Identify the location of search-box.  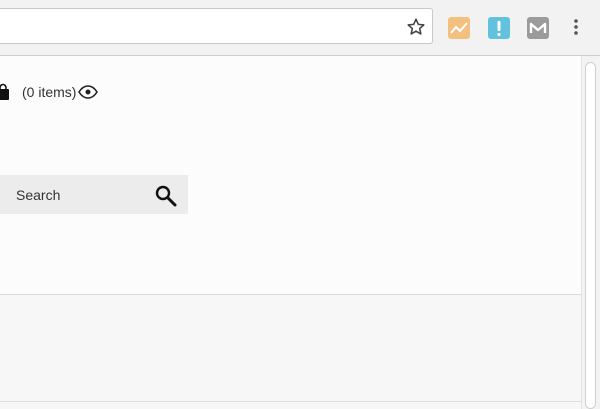
(94, 194).